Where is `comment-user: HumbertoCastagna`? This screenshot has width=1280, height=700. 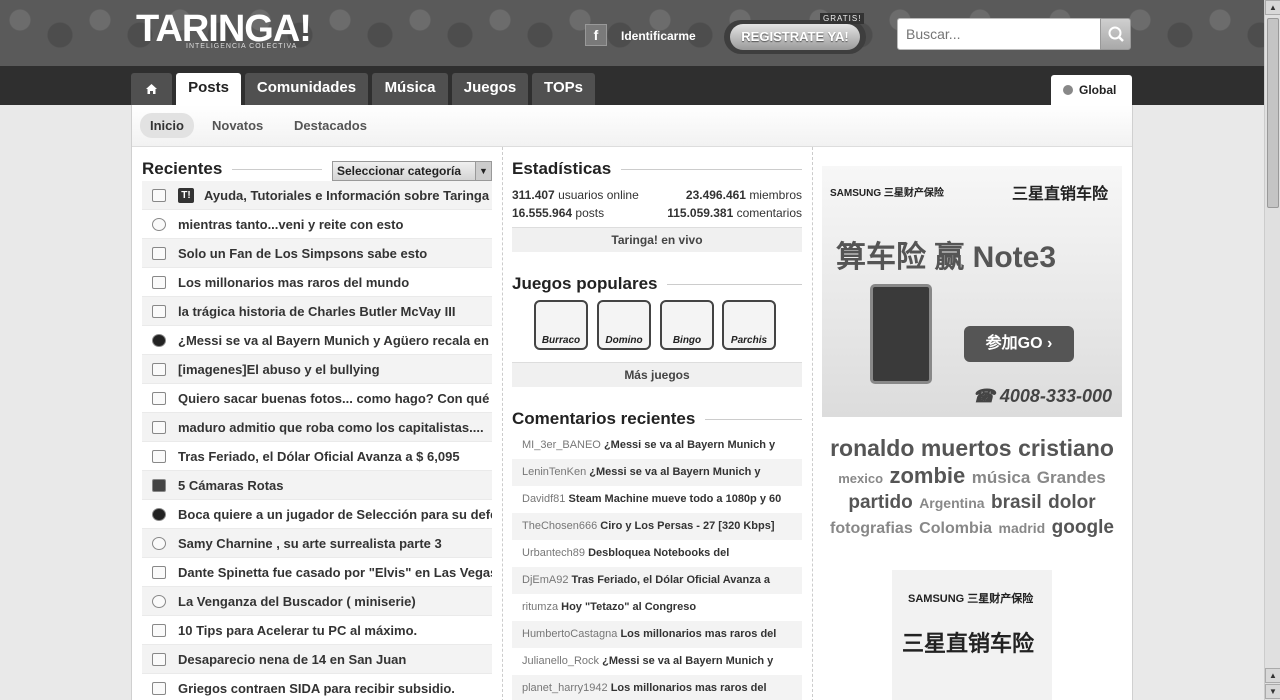
comment-user: HumbertoCastagna is located at coordinates (569, 634).